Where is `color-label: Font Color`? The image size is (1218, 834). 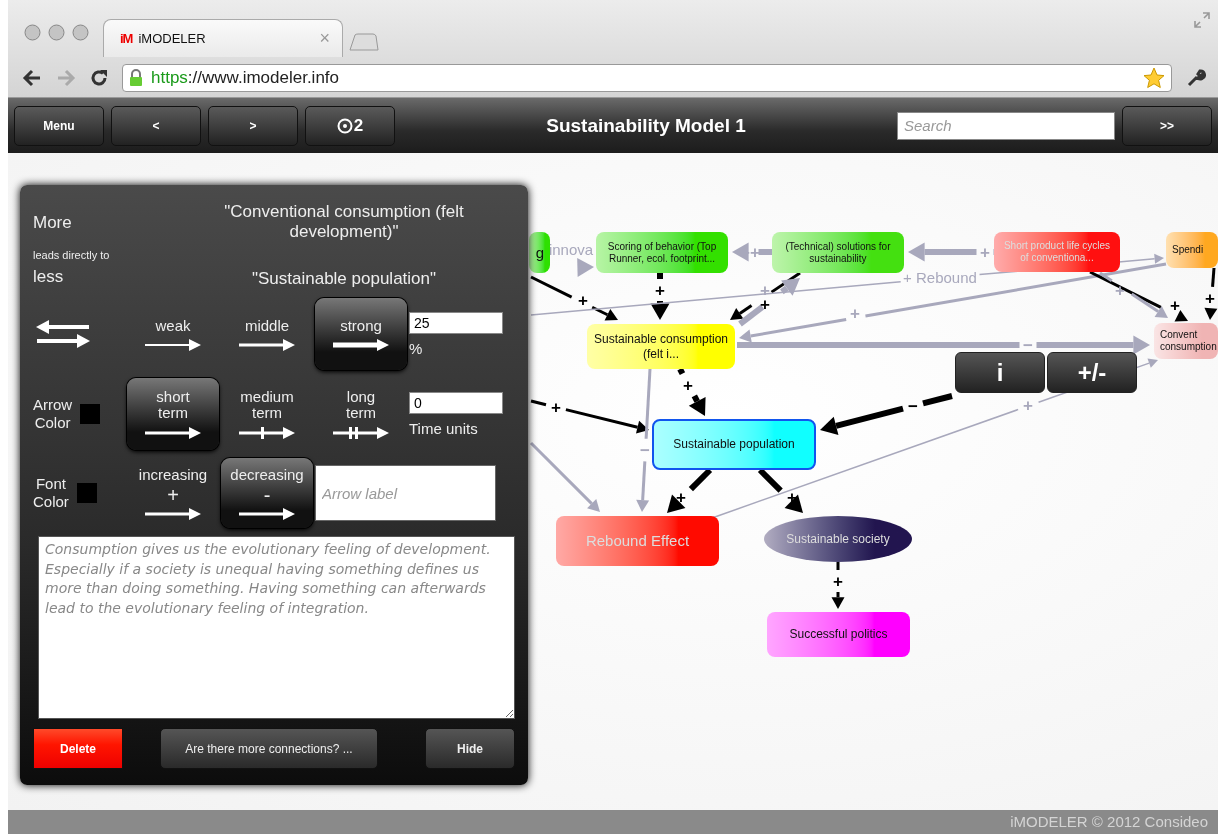 color-label: Font Color is located at coordinates (51, 493).